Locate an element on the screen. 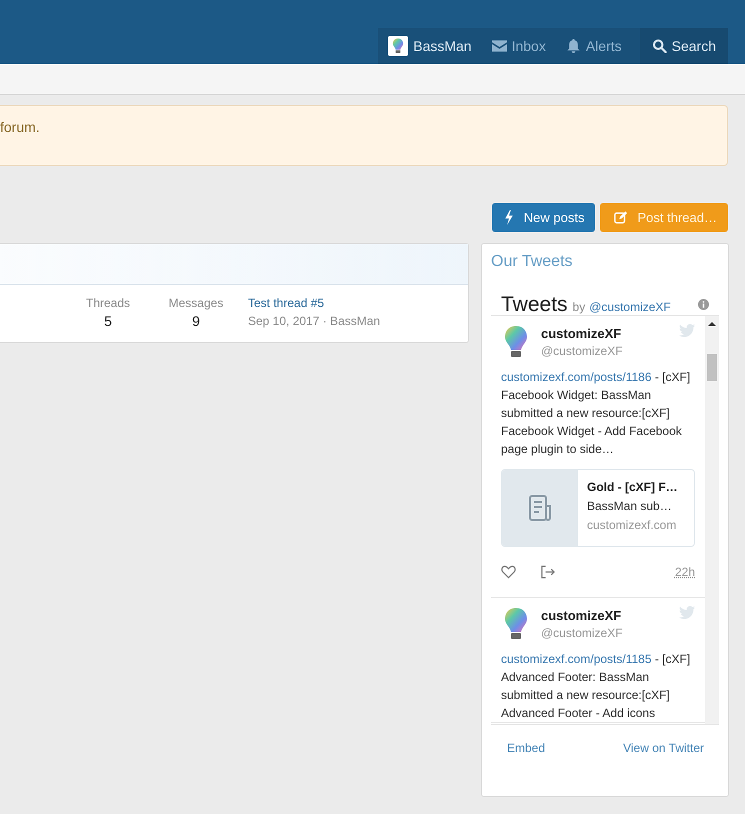 The width and height of the screenshot is (745, 814). alerts-link: Alerts is located at coordinates (594, 46).